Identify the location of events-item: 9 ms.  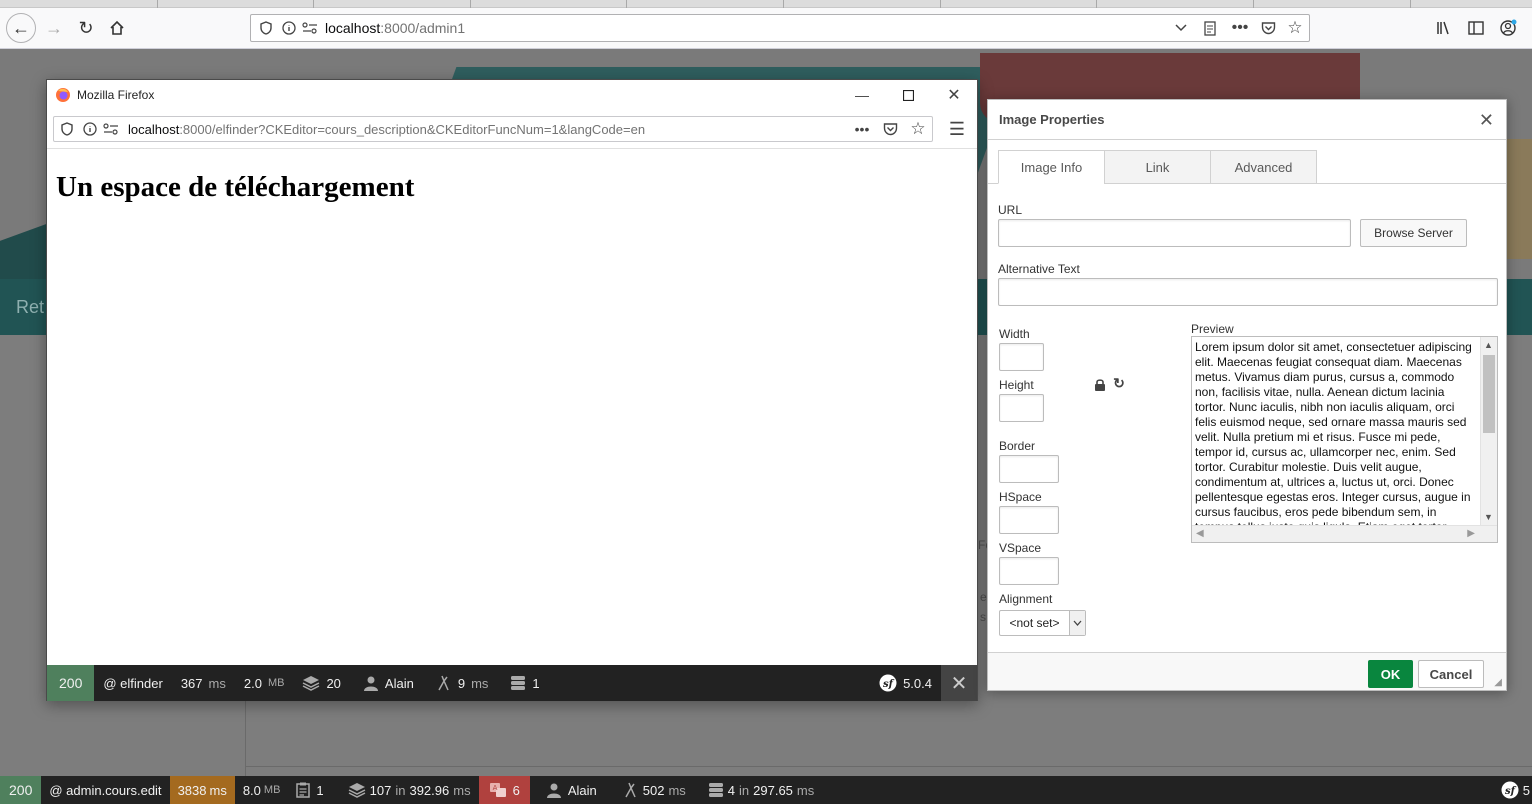
(462, 683).